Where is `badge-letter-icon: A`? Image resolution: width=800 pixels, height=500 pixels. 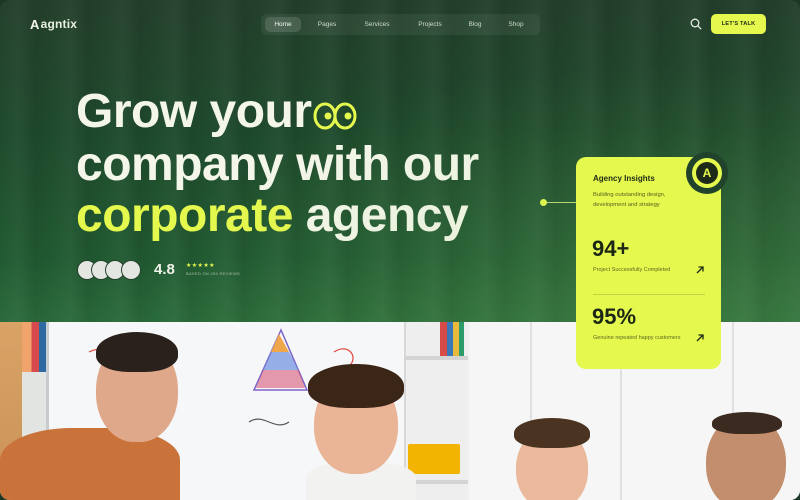 badge-letter-icon: A is located at coordinates (707, 173).